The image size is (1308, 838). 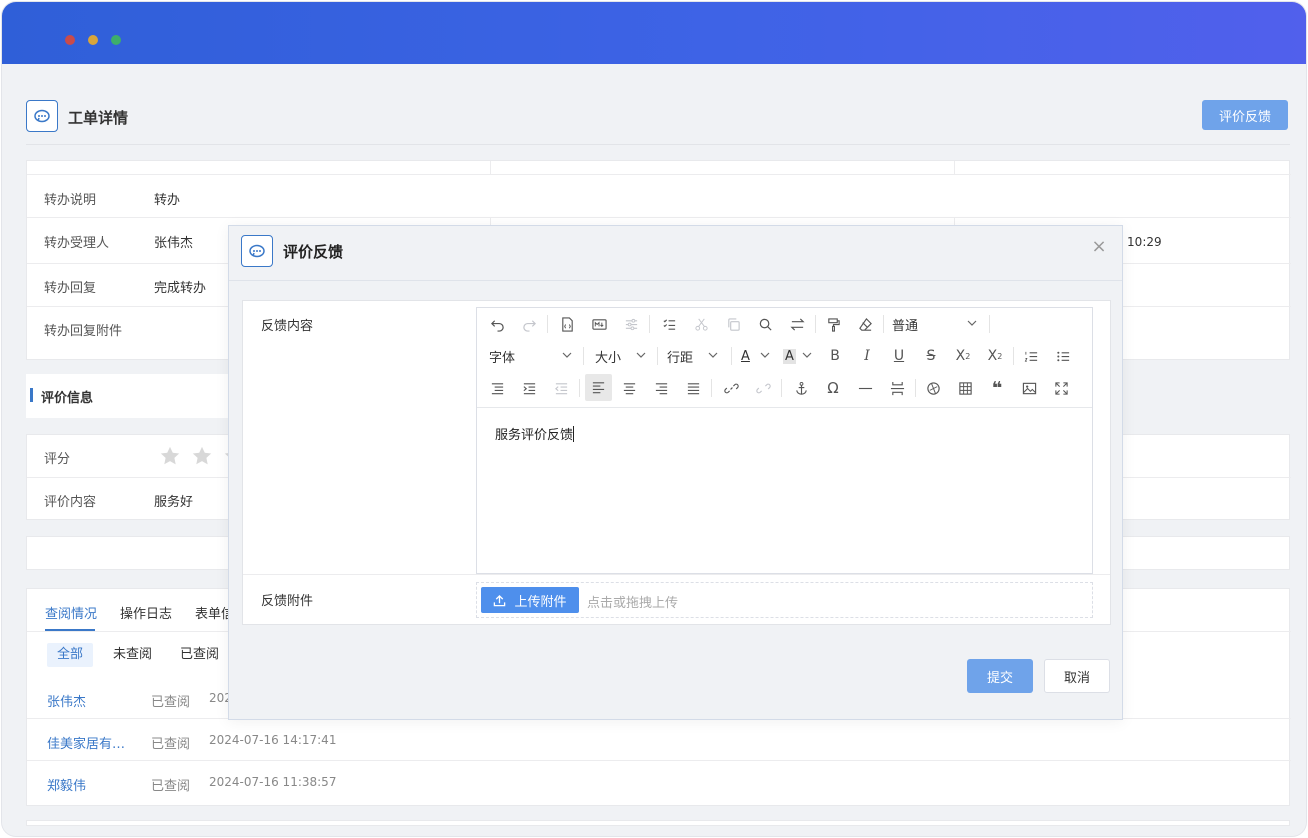 What do you see at coordinates (997, 388) in the screenshot?
I see `quote-icon: ❝` at bounding box center [997, 388].